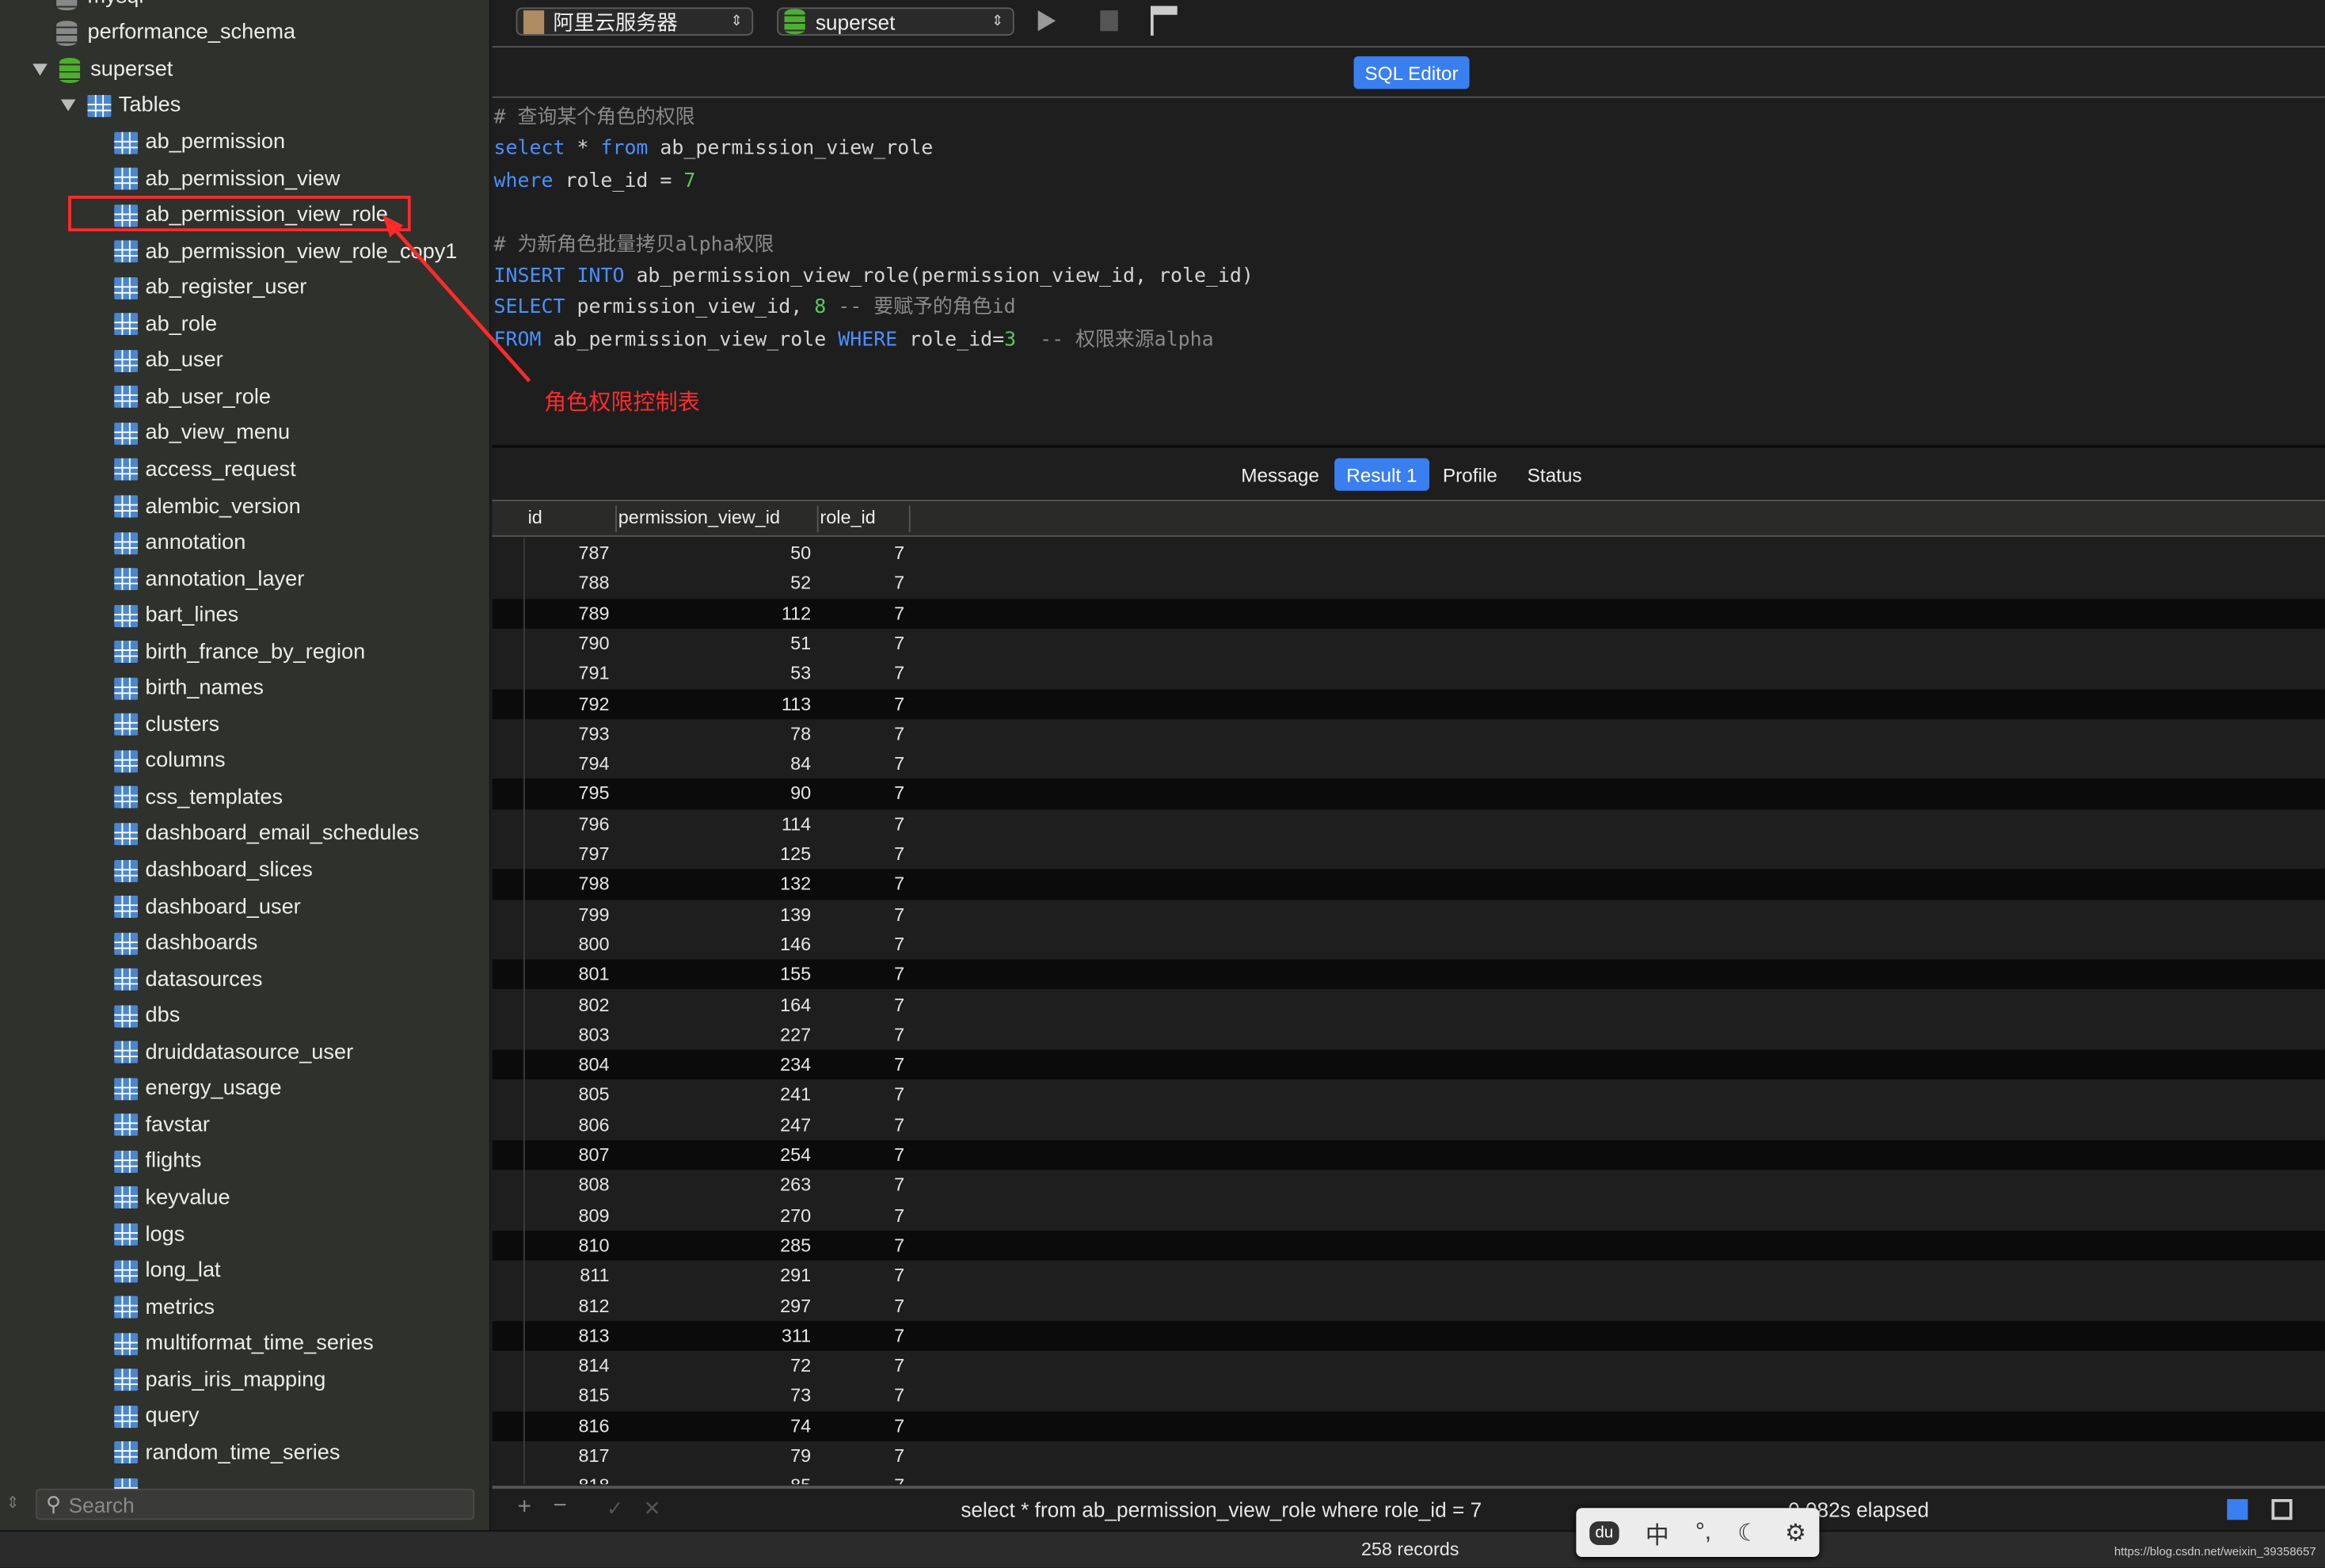 This screenshot has height=1568, width=2325. I want to click on table-row: 789 112 7, so click(1408, 613).